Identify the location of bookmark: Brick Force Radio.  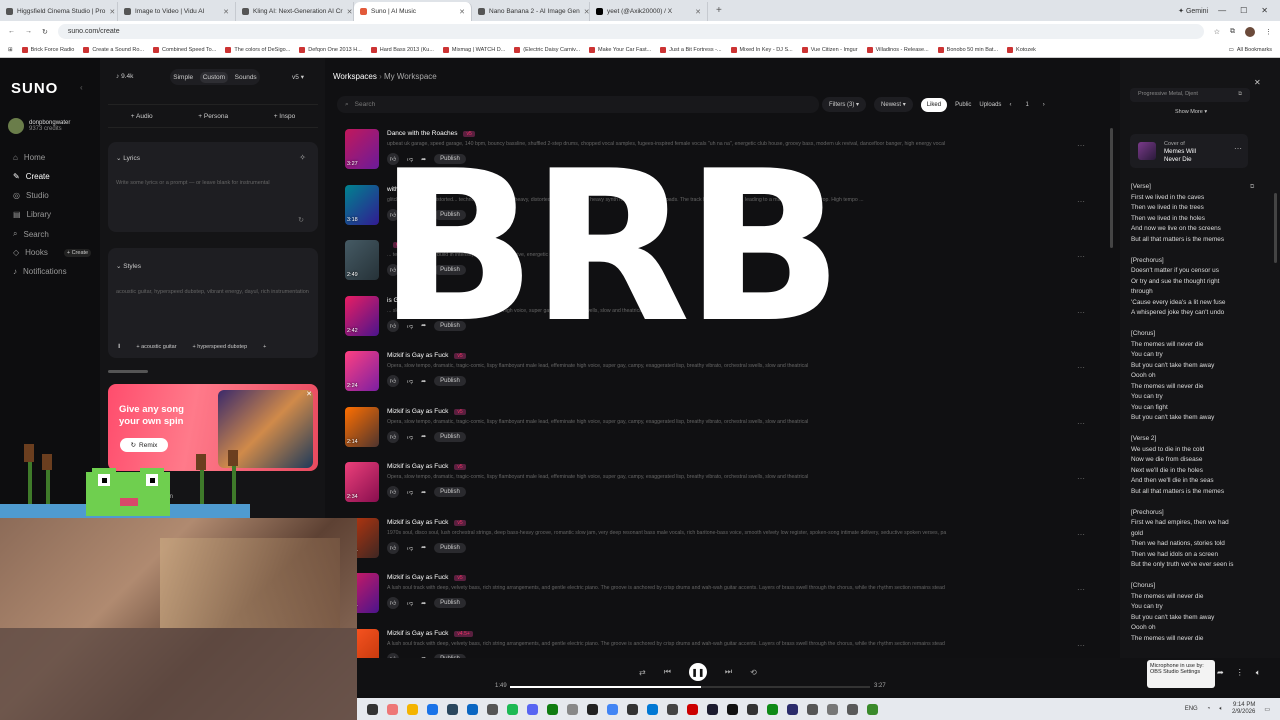
(47, 49).